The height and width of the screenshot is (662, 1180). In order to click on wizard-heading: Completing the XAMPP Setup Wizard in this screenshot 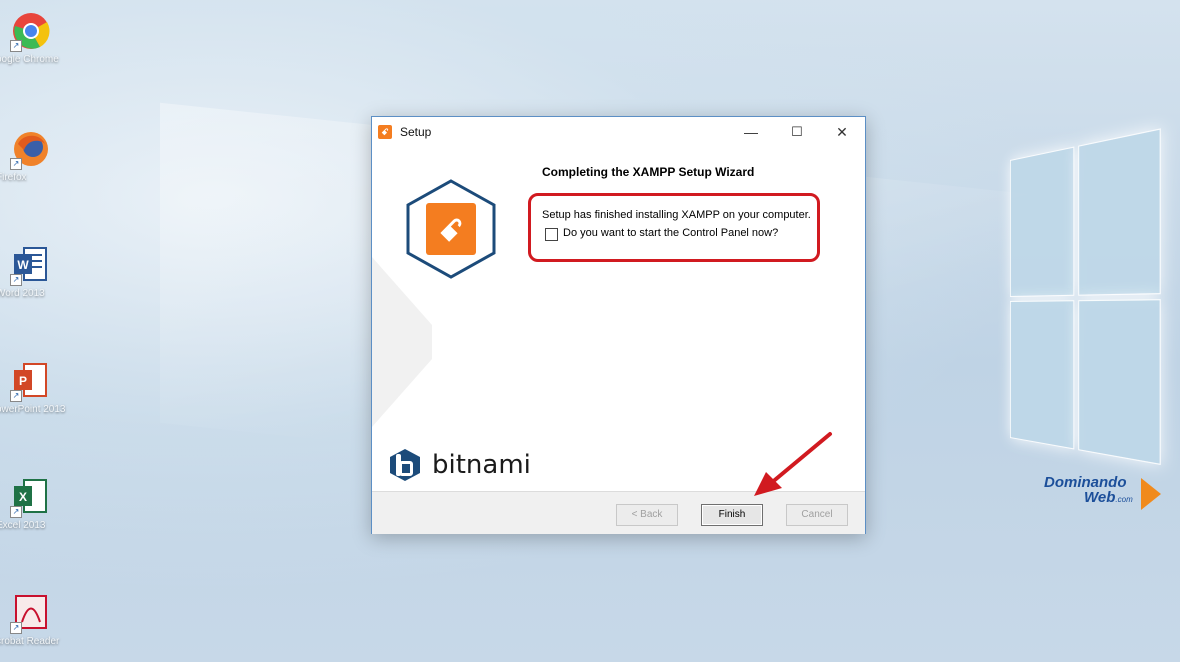, I will do `click(648, 172)`.